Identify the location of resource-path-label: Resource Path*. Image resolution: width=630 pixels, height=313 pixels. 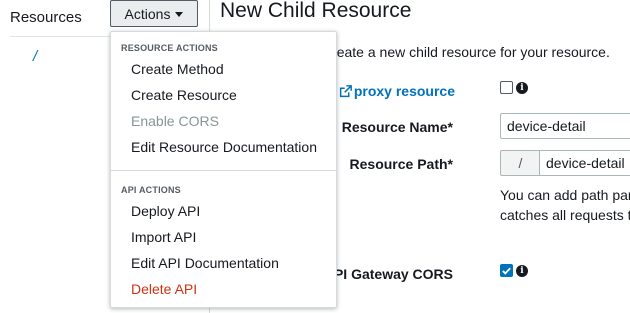
(401, 164).